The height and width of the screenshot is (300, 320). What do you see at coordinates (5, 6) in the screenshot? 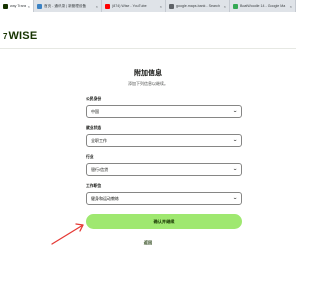
I see `wise-favicon-icon` at bounding box center [5, 6].